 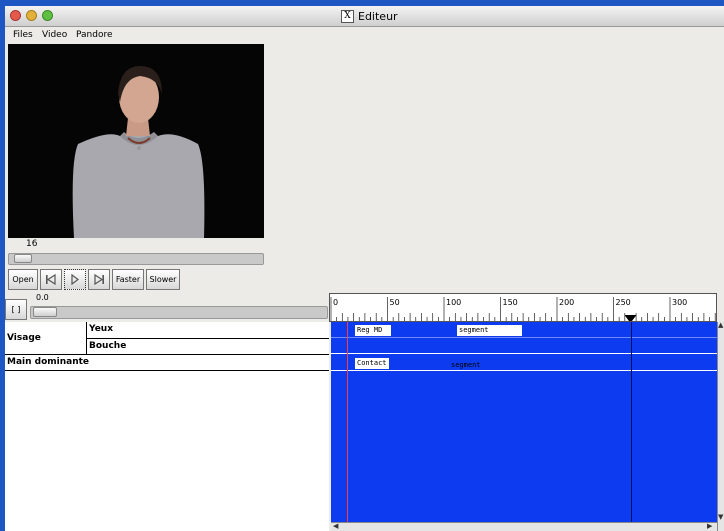 I want to click on ruler-ticks: 0 50 100 150 200 250 300, so click(x=523, y=309).